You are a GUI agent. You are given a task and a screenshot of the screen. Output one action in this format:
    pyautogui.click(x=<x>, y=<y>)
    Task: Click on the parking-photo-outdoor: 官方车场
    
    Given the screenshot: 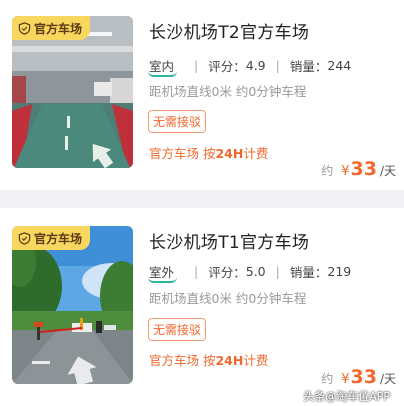 What is the action you would take?
    pyautogui.click(x=72, y=305)
    